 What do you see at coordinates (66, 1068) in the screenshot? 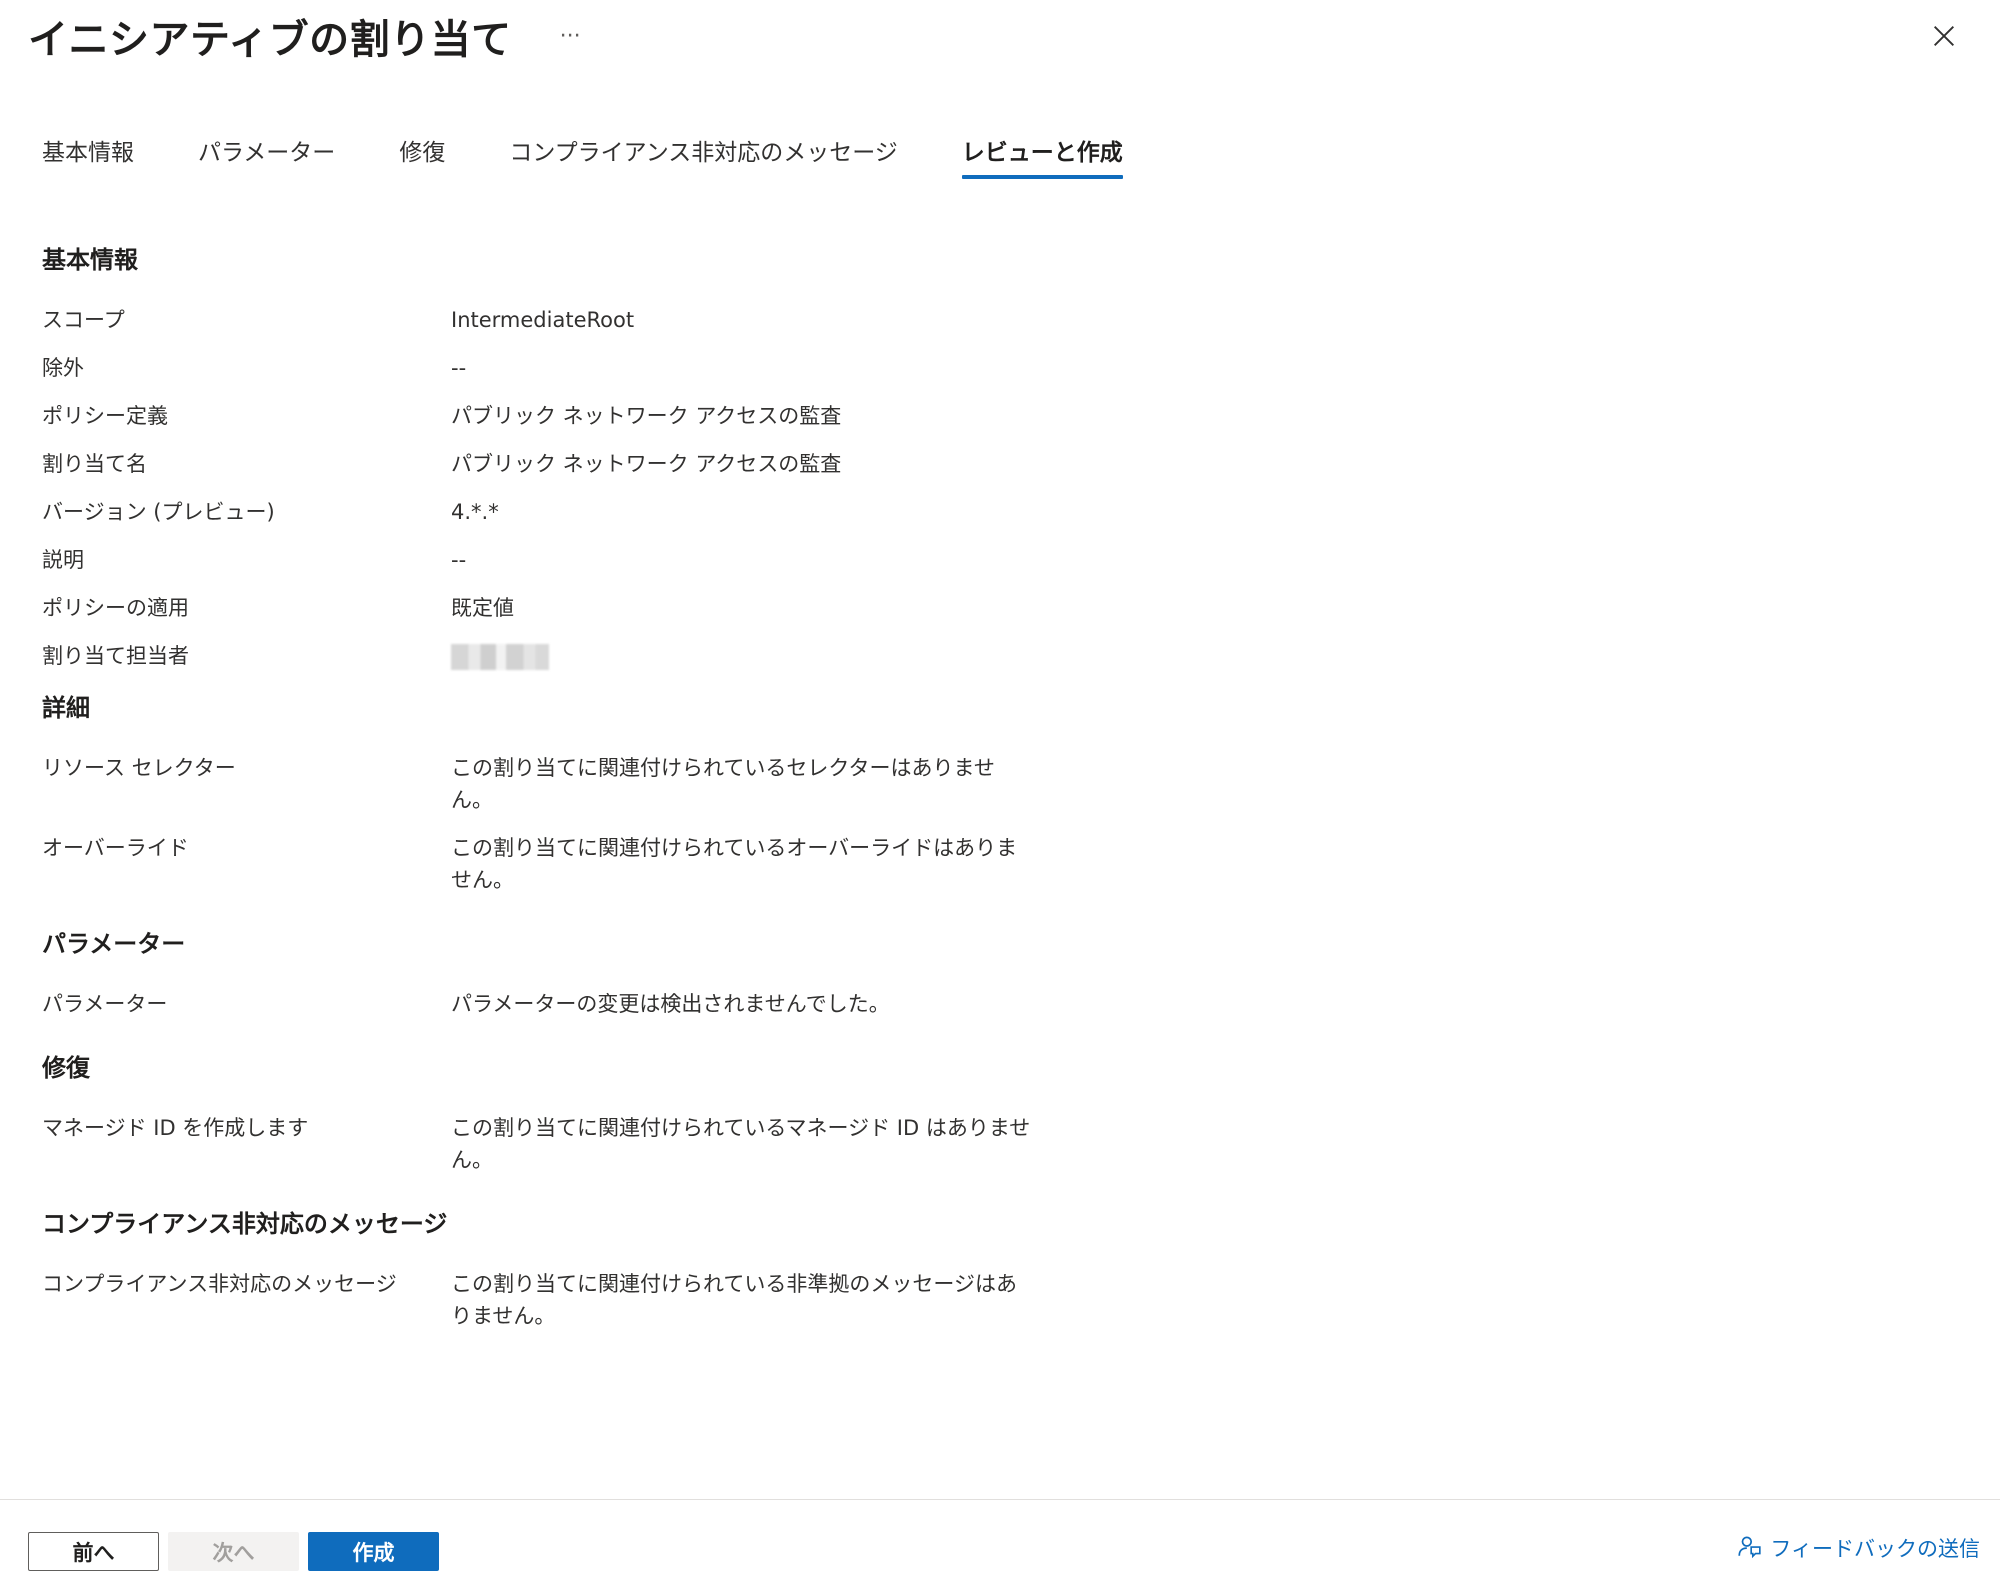
I see `section-title: 修復` at bounding box center [66, 1068].